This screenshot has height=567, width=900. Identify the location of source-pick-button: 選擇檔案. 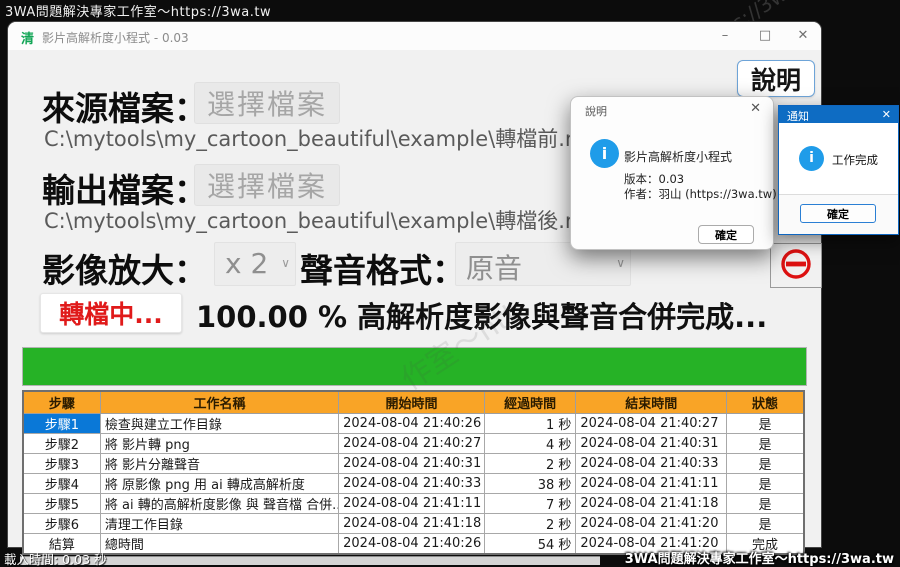
(267, 103).